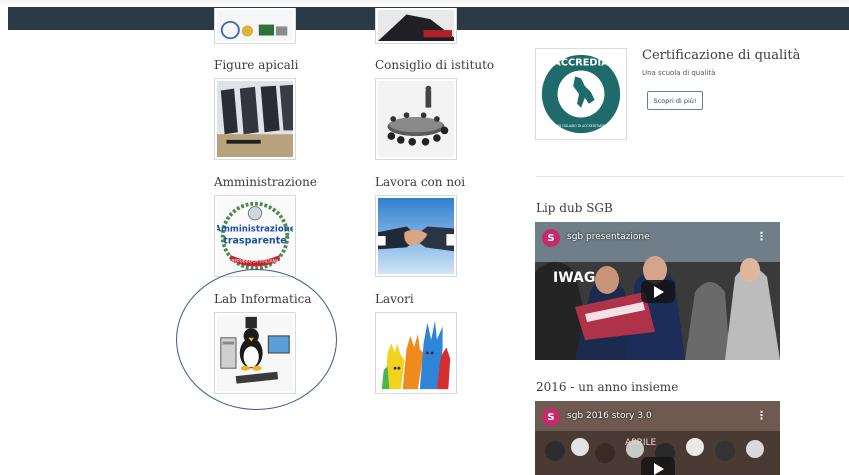 This screenshot has height=475, width=849. I want to click on video-title: sgb presentazione, so click(608, 237).